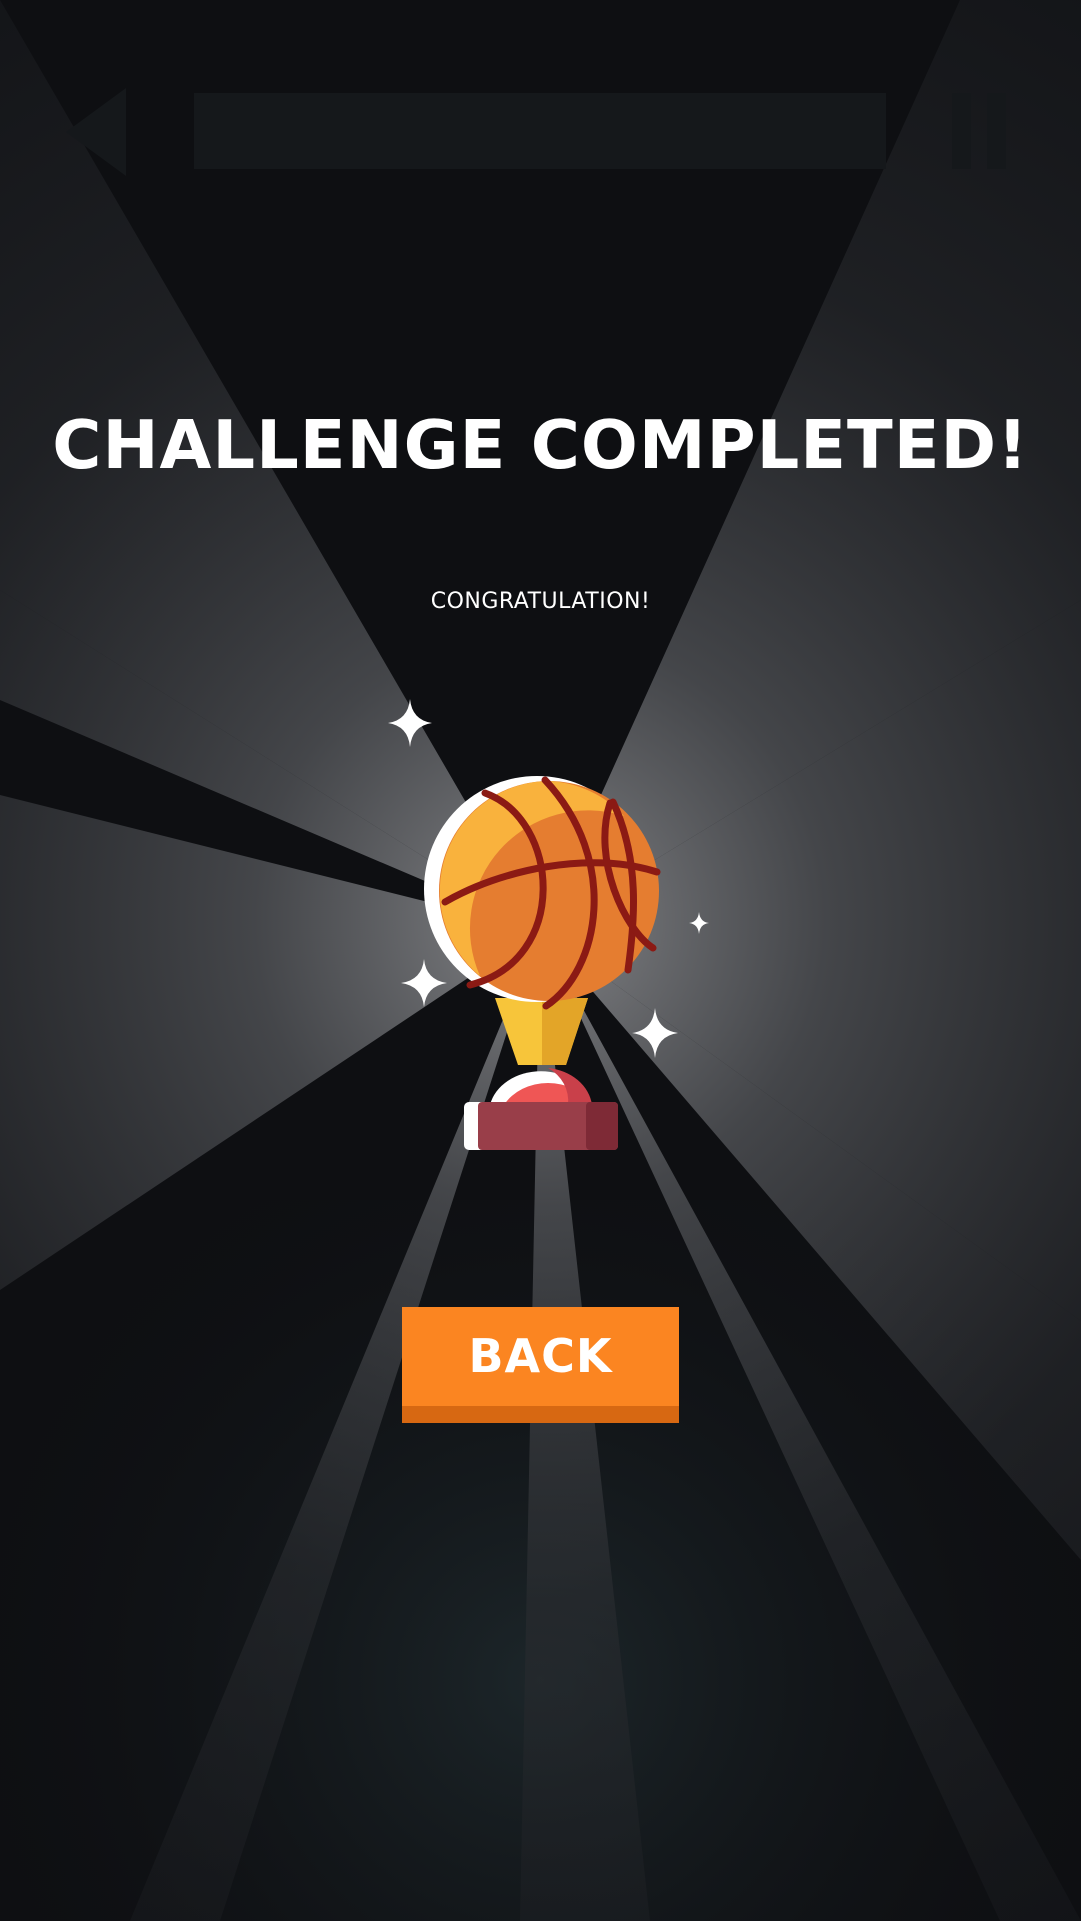  Describe the element at coordinates (980, 131) in the screenshot. I see `pause-icon` at that location.